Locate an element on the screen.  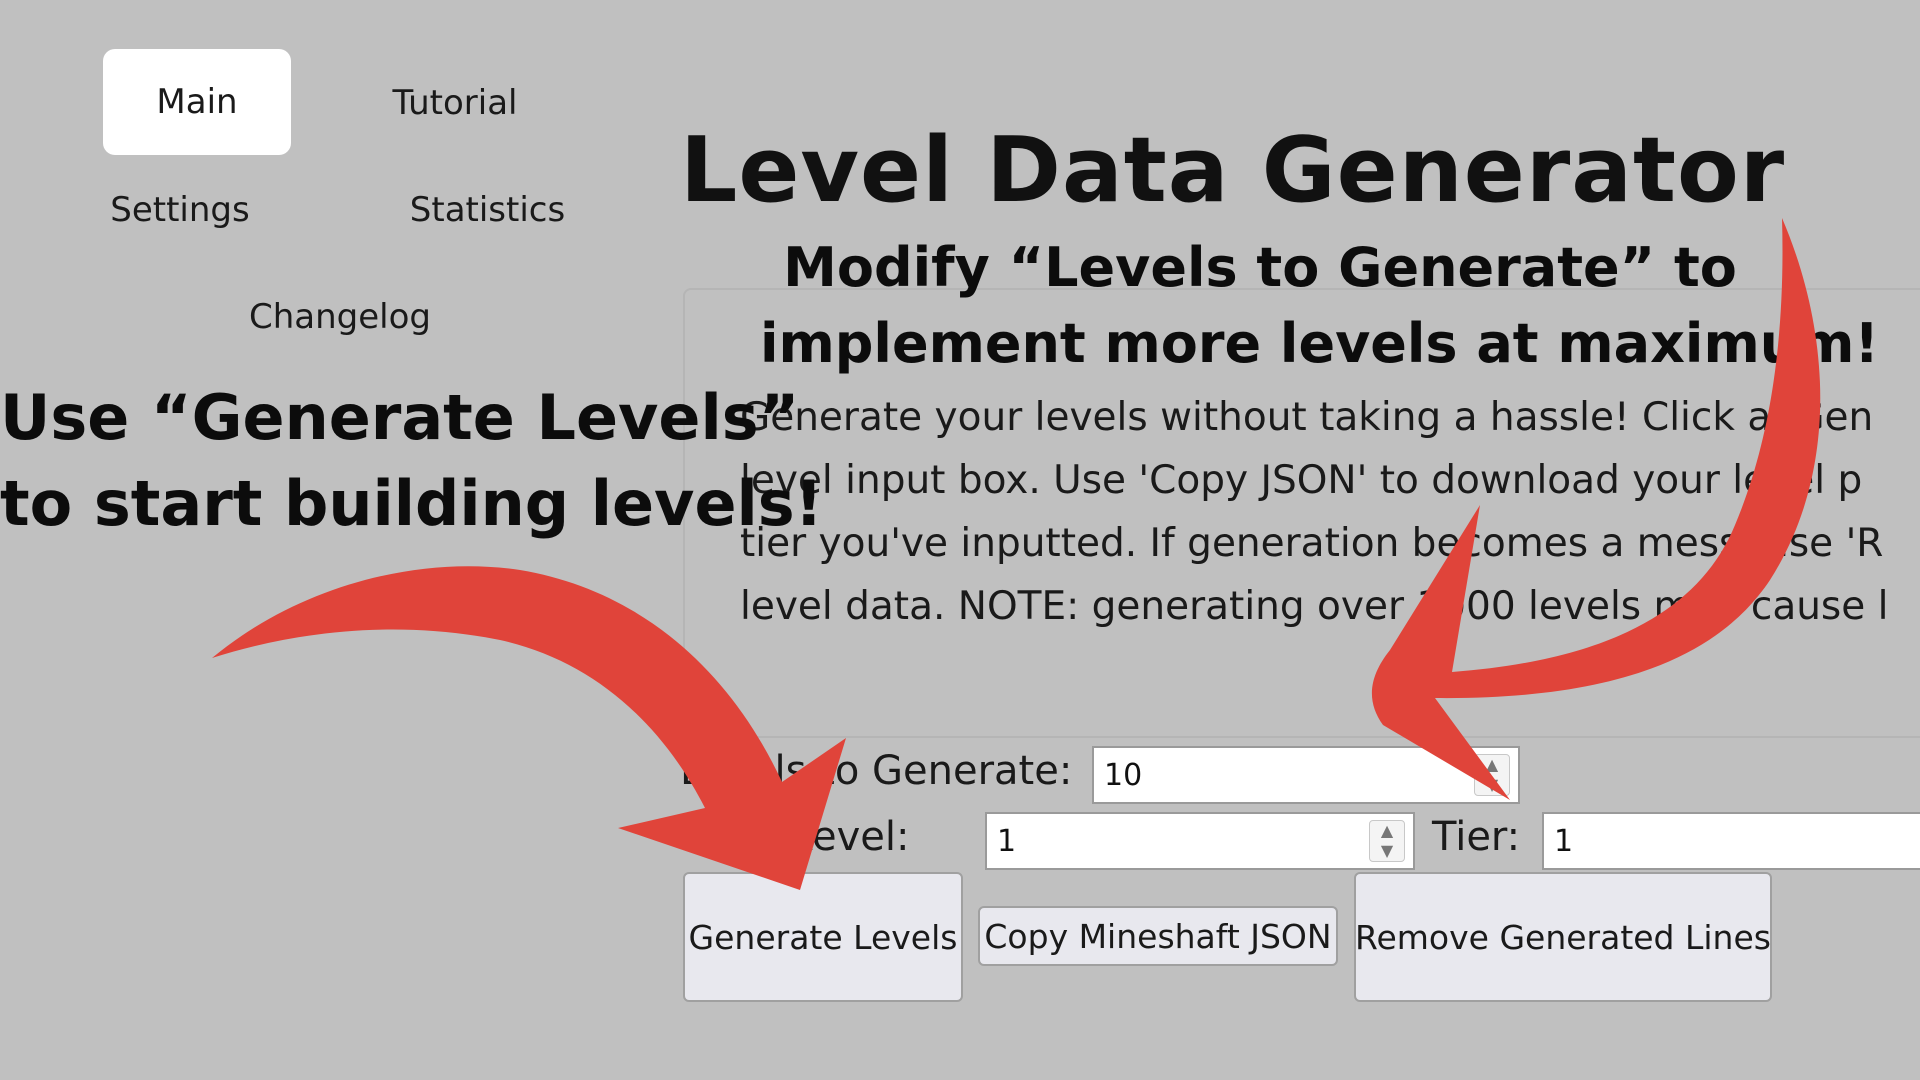
copy-mineshaft-json-button: Copy Mineshaft JSON is located at coordinates (1158, 936).